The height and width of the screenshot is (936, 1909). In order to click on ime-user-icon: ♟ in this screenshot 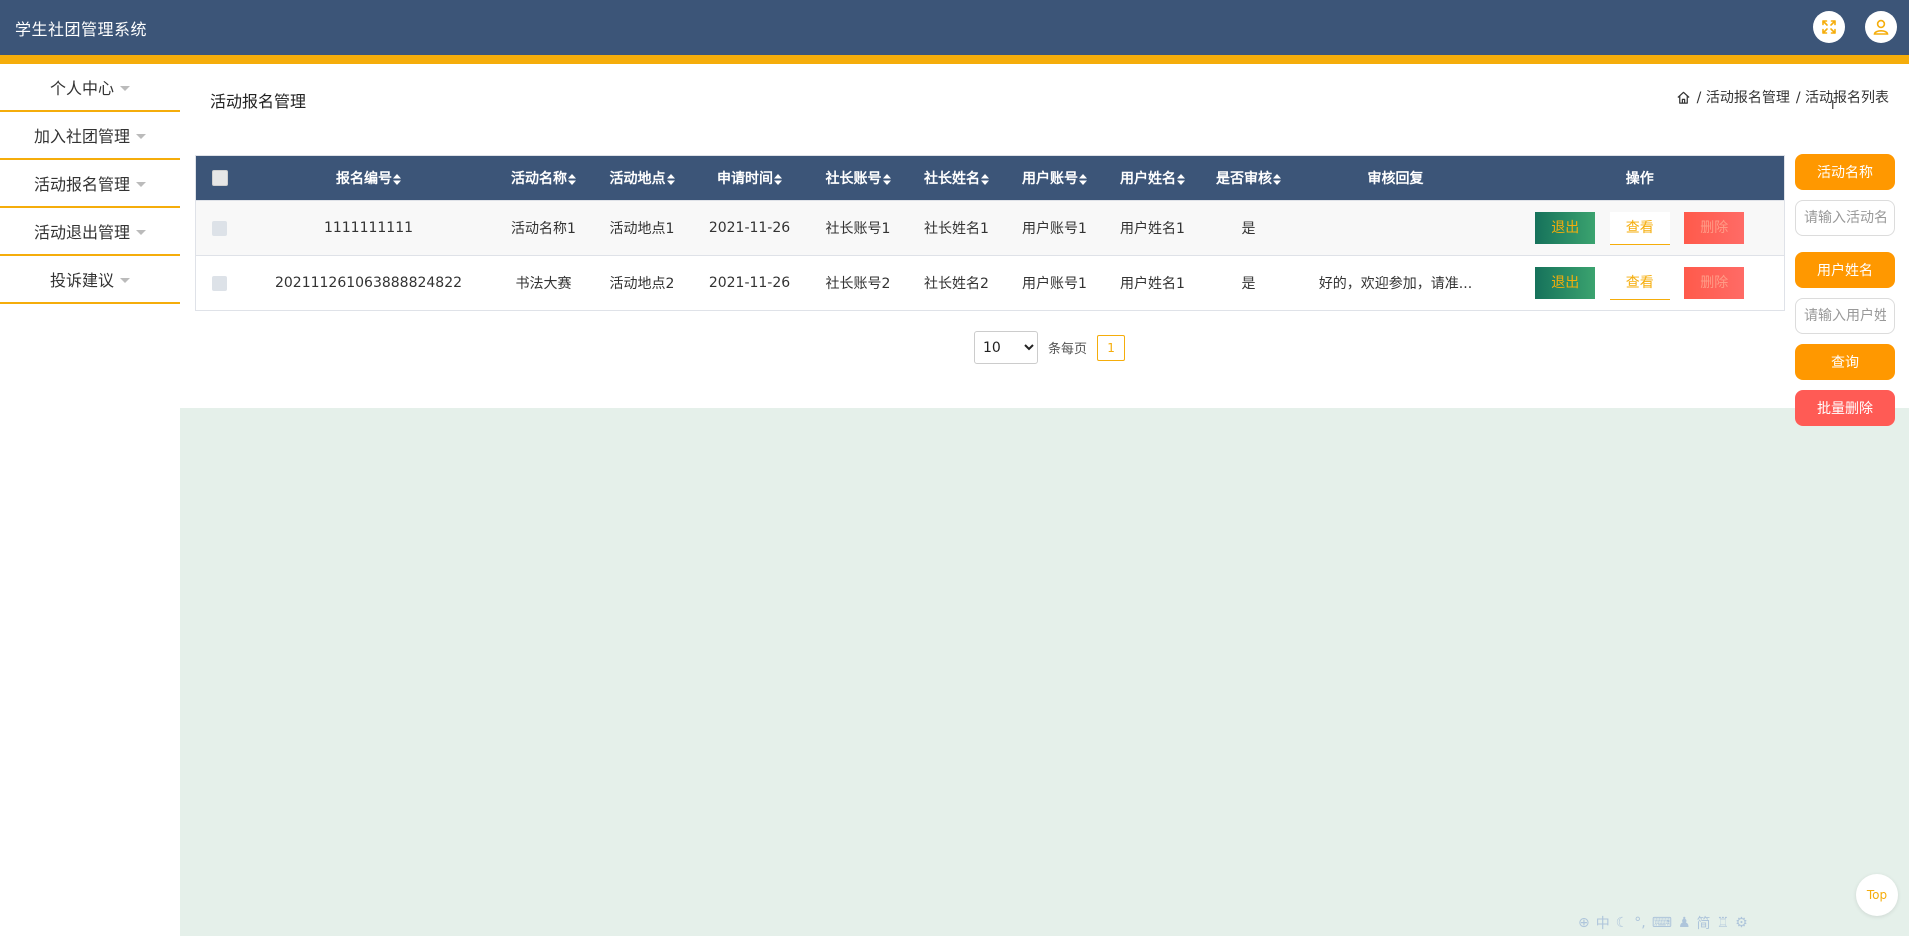, I will do `click(1684, 923)`.